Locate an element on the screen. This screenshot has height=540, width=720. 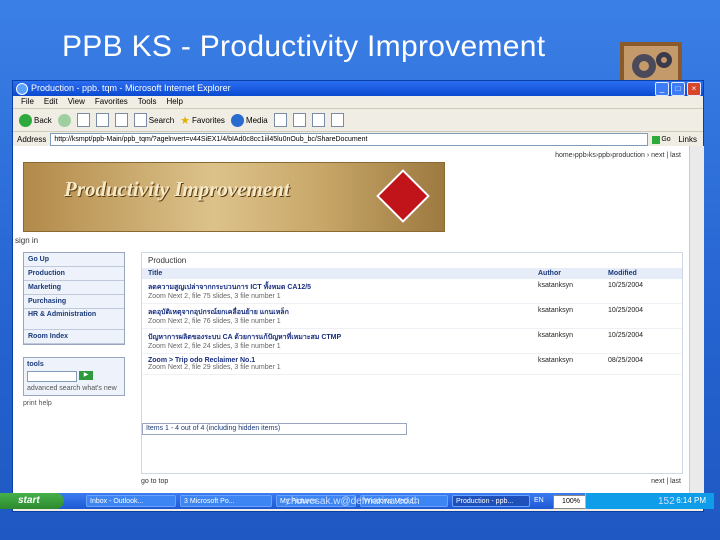
tools-panel: tools ▶ advanced search what's new is located at coordinates (74, 376).